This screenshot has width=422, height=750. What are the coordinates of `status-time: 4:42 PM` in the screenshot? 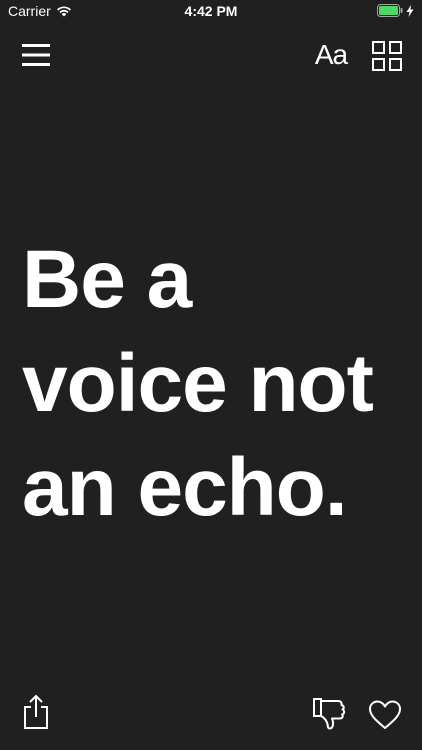 It's located at (211, 11).